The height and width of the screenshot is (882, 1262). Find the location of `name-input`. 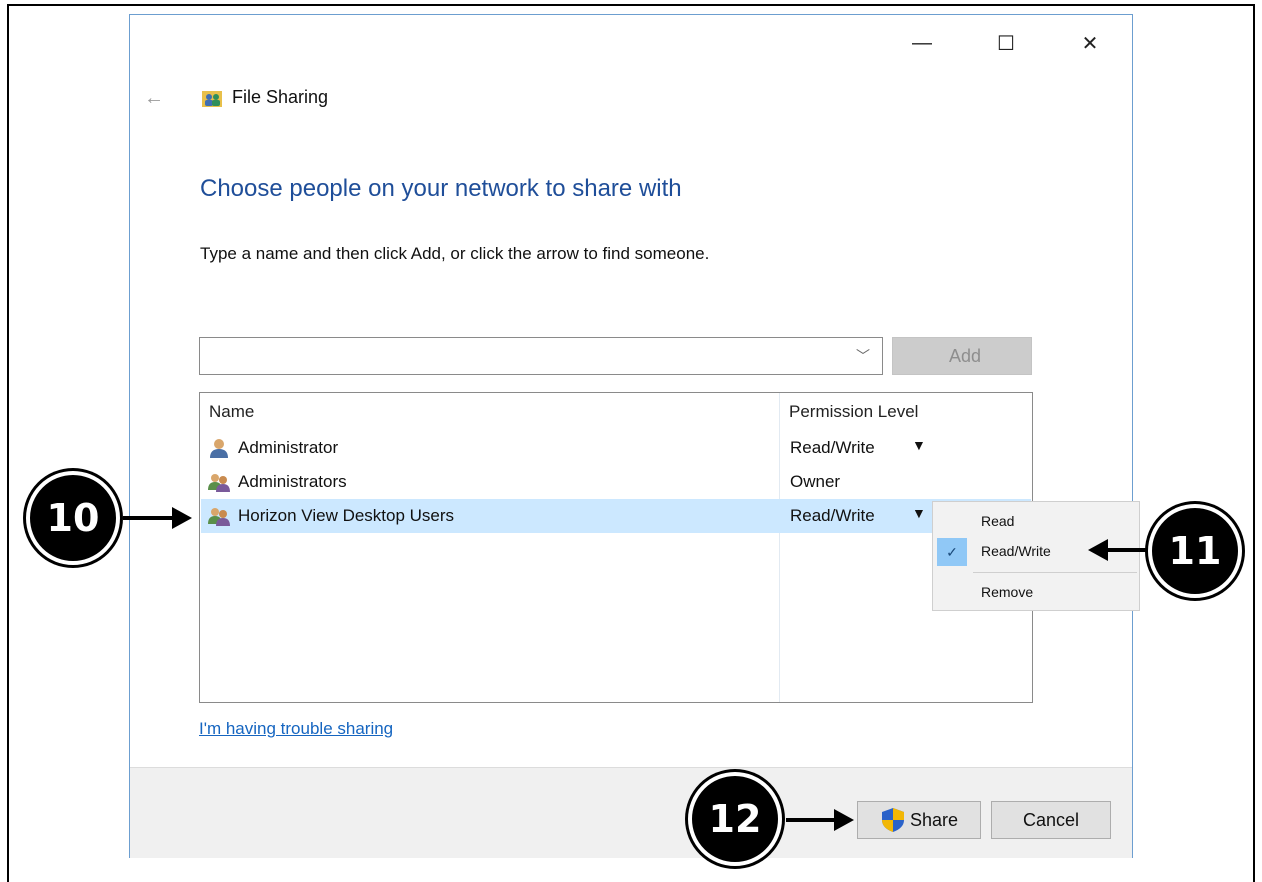

name-input is located at coordinates (518, 356).